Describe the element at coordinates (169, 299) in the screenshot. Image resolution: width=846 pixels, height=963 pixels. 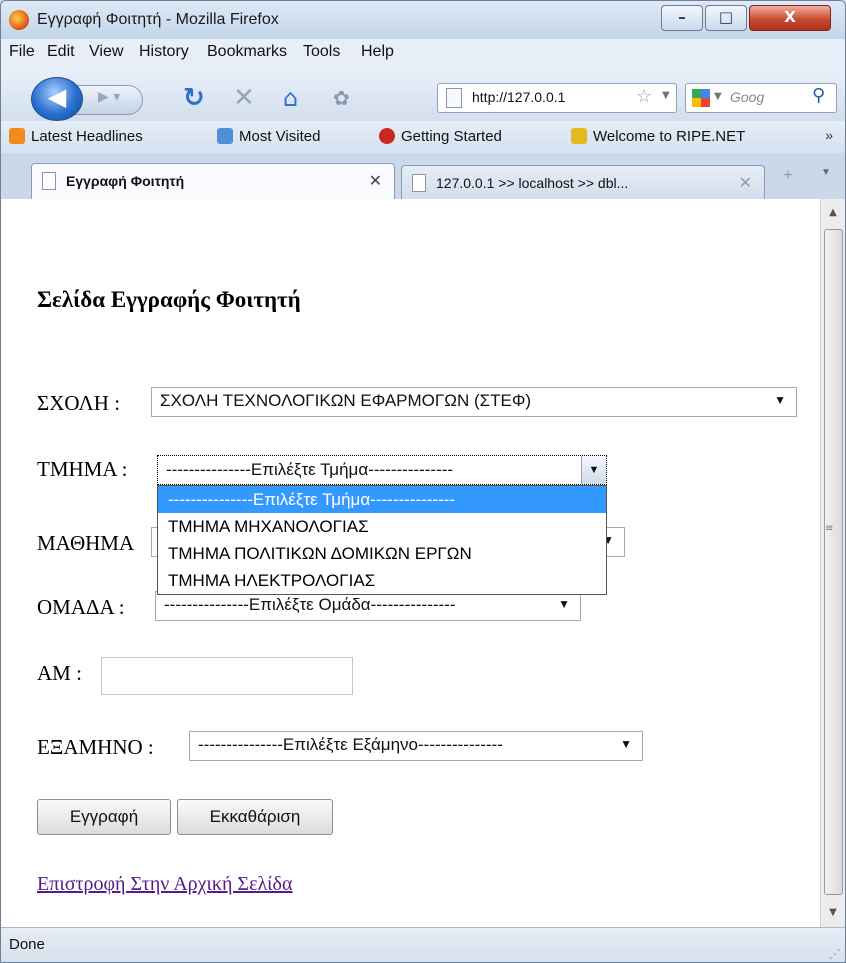
I see `page-title: Σελίδα Εγγραφής Φοιτητή` at that location.